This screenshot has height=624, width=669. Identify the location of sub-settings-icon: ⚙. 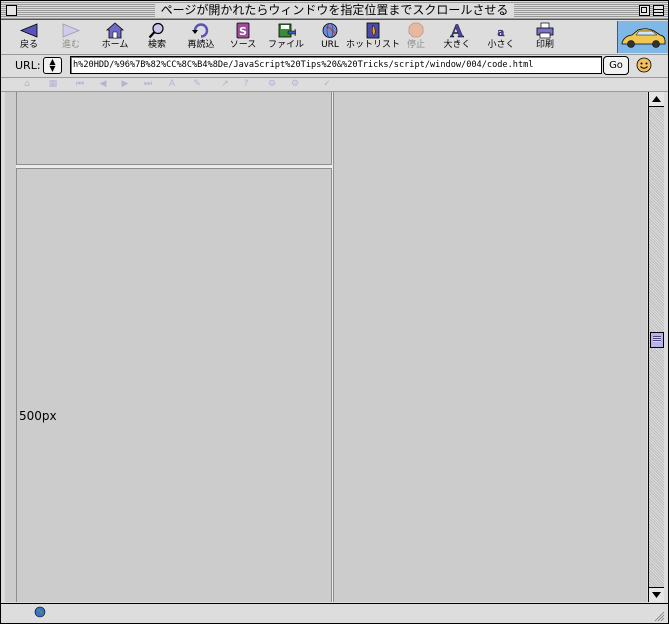
(295, 84).